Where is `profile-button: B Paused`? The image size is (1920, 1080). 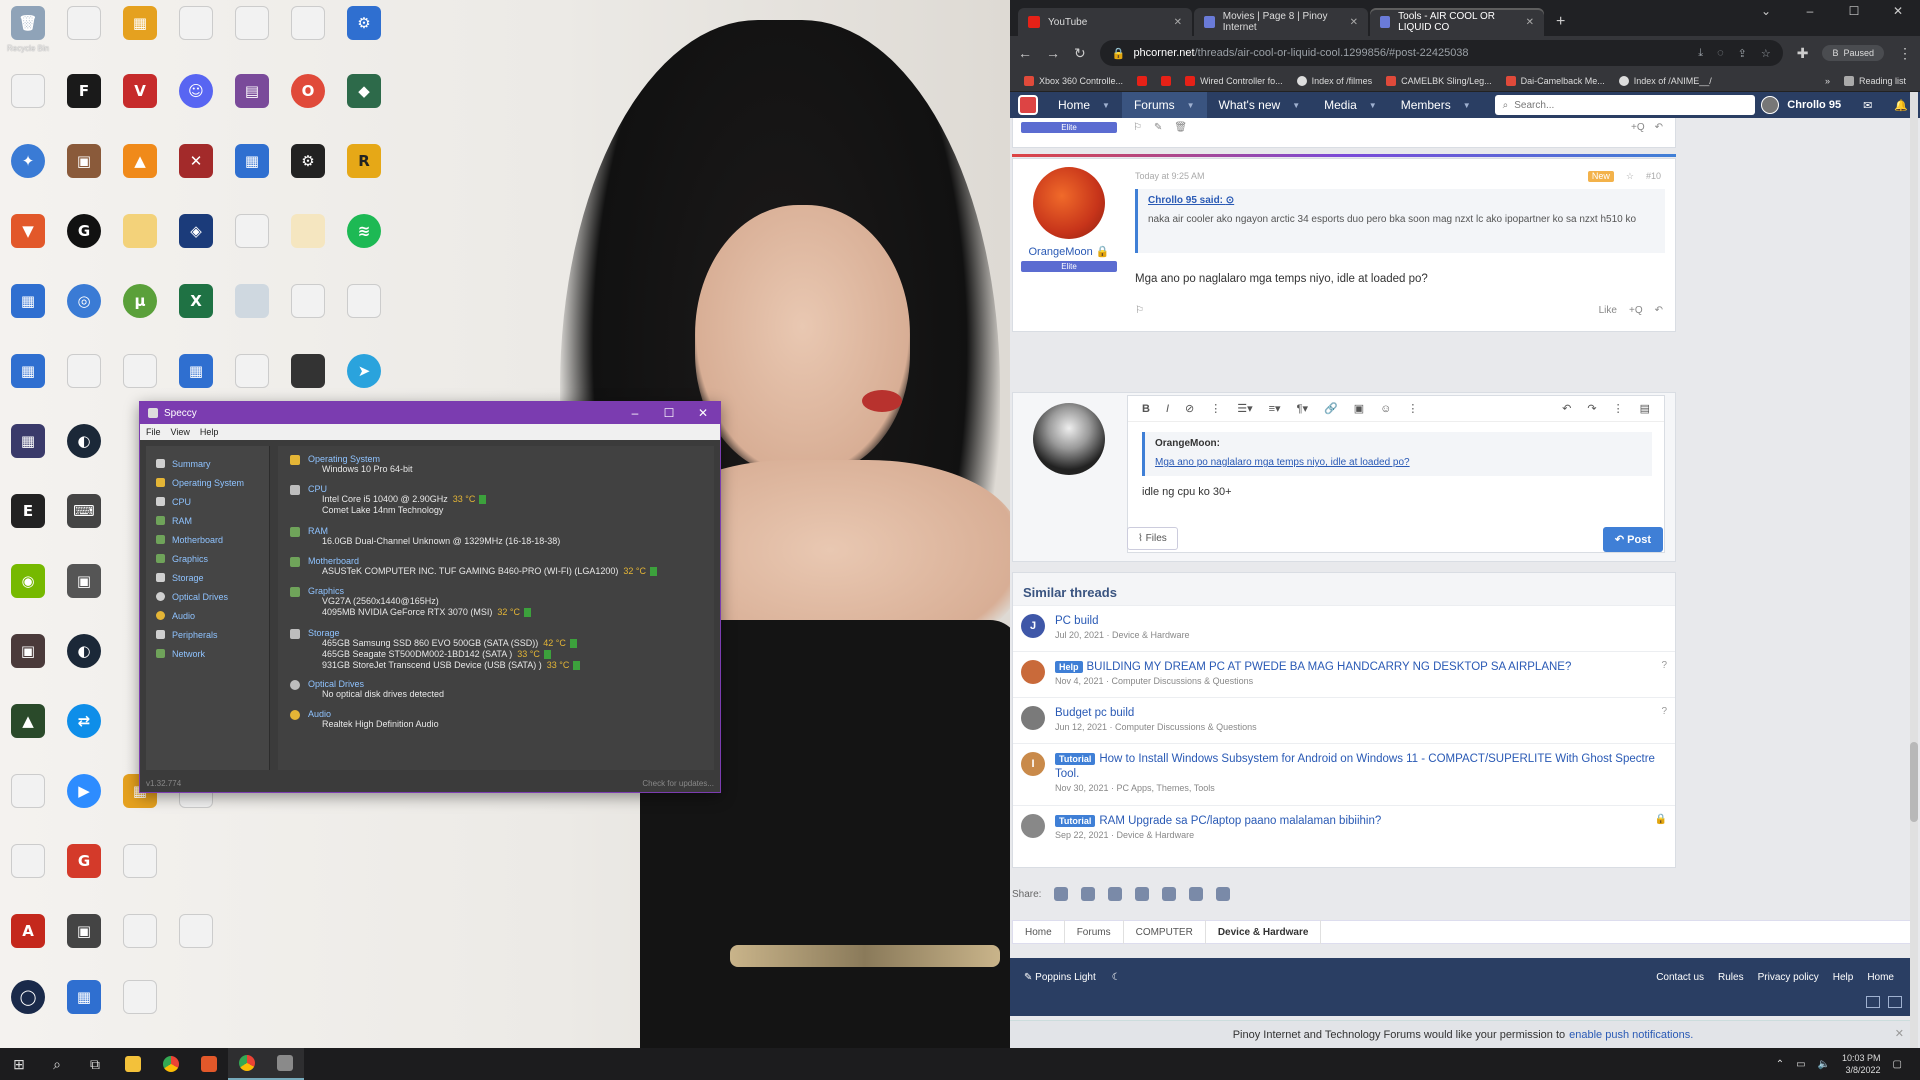
profile-button: B Paused is located at coordinates (1853, 53).